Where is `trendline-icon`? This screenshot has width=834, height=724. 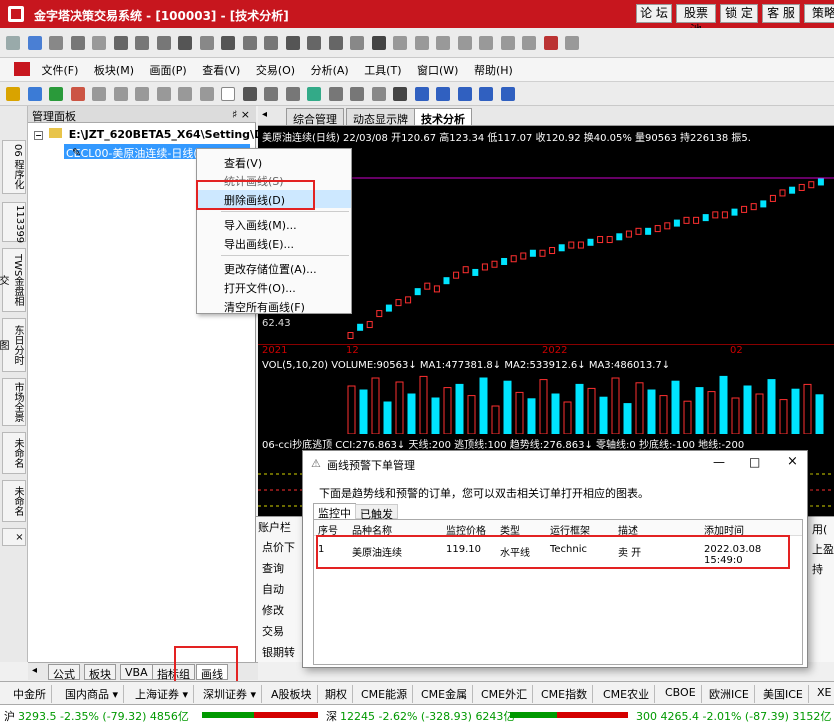 trendline-icon is located at coordinates (421, 94).